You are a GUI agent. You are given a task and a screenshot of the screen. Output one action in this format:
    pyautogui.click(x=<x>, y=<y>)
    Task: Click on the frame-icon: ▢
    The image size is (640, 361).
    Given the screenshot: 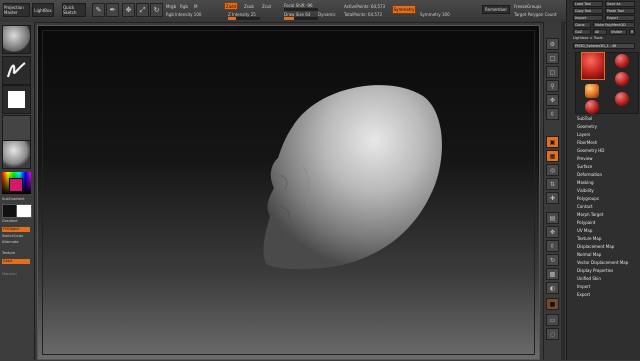 What is the action you would take?
    pyautogui.click(x=552, y=72)
    